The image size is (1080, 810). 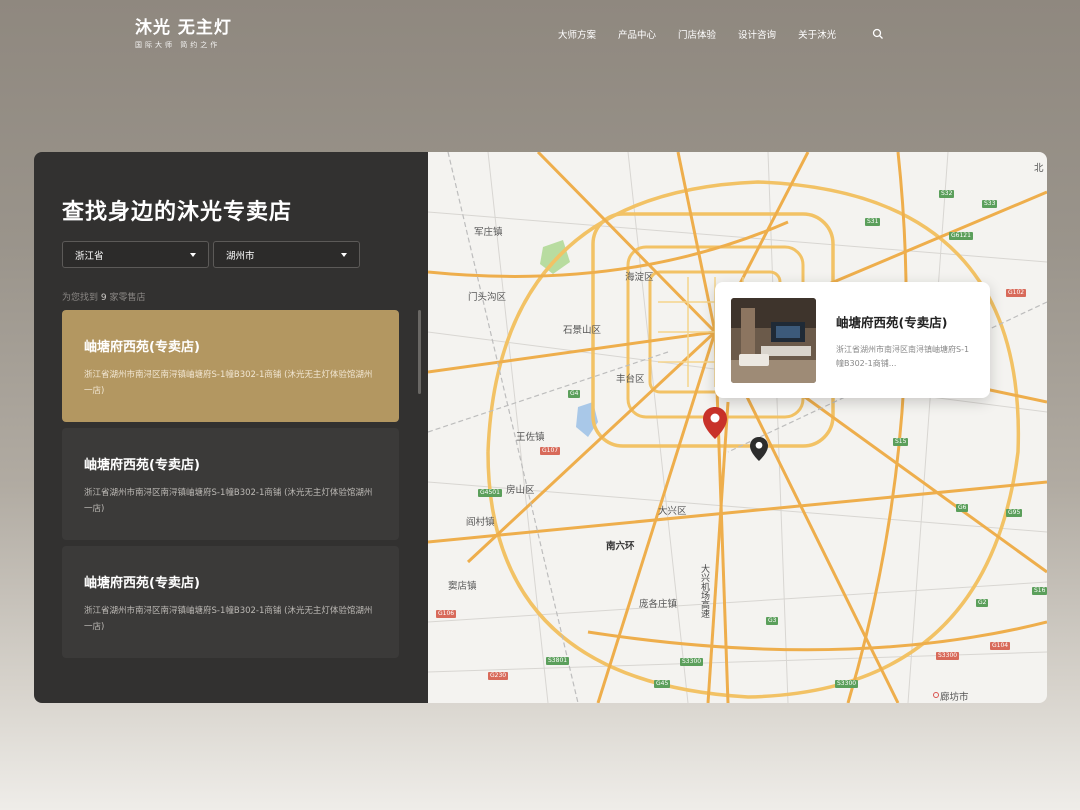 I want to click on map-label: 丰台区, so click(x=630, y=379).